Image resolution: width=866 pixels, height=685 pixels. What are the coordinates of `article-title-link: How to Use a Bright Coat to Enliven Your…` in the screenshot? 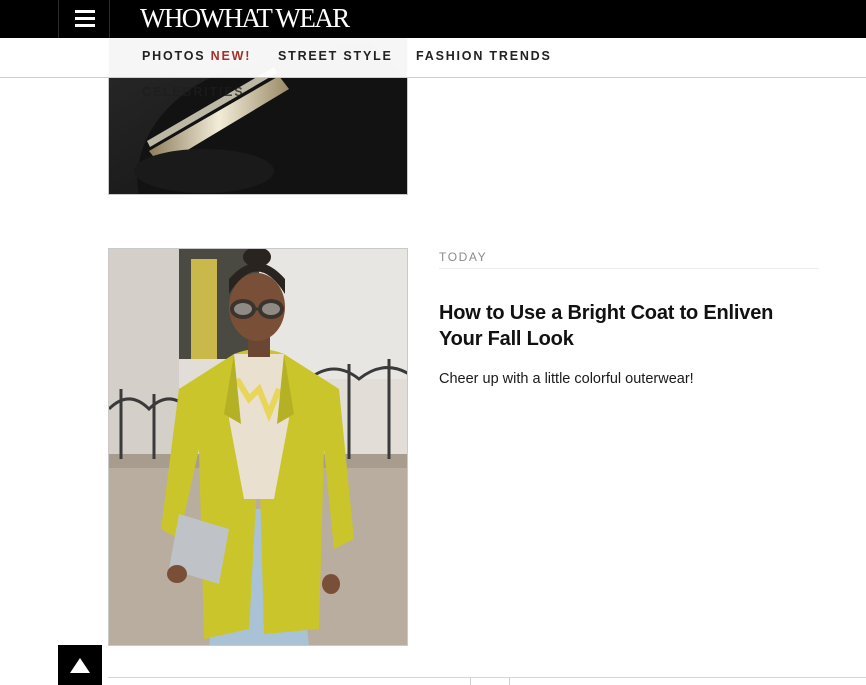 It's located at (629, 326).